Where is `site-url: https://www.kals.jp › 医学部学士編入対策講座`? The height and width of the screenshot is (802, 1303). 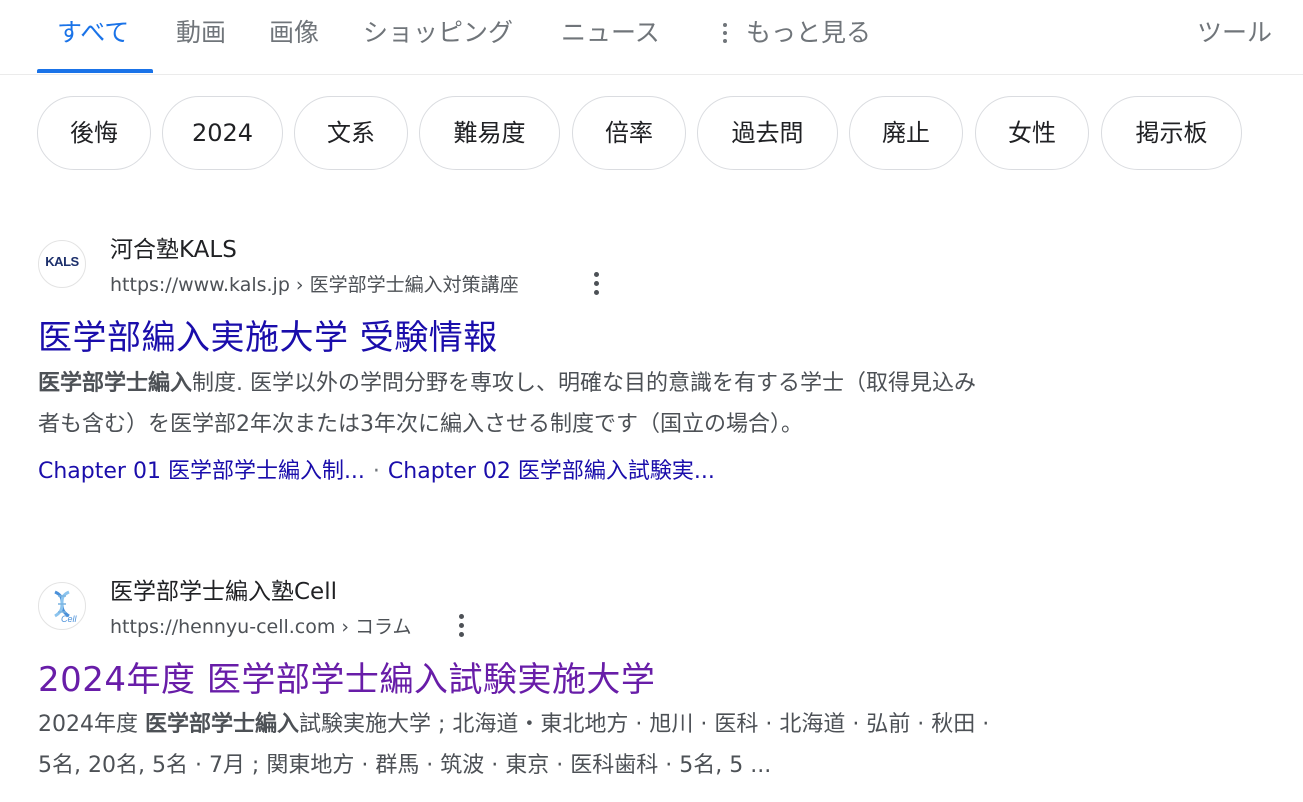
site-url: https://www.kals.jp › 医学部学士編入対策講座 is located at coordinates (314, 283).